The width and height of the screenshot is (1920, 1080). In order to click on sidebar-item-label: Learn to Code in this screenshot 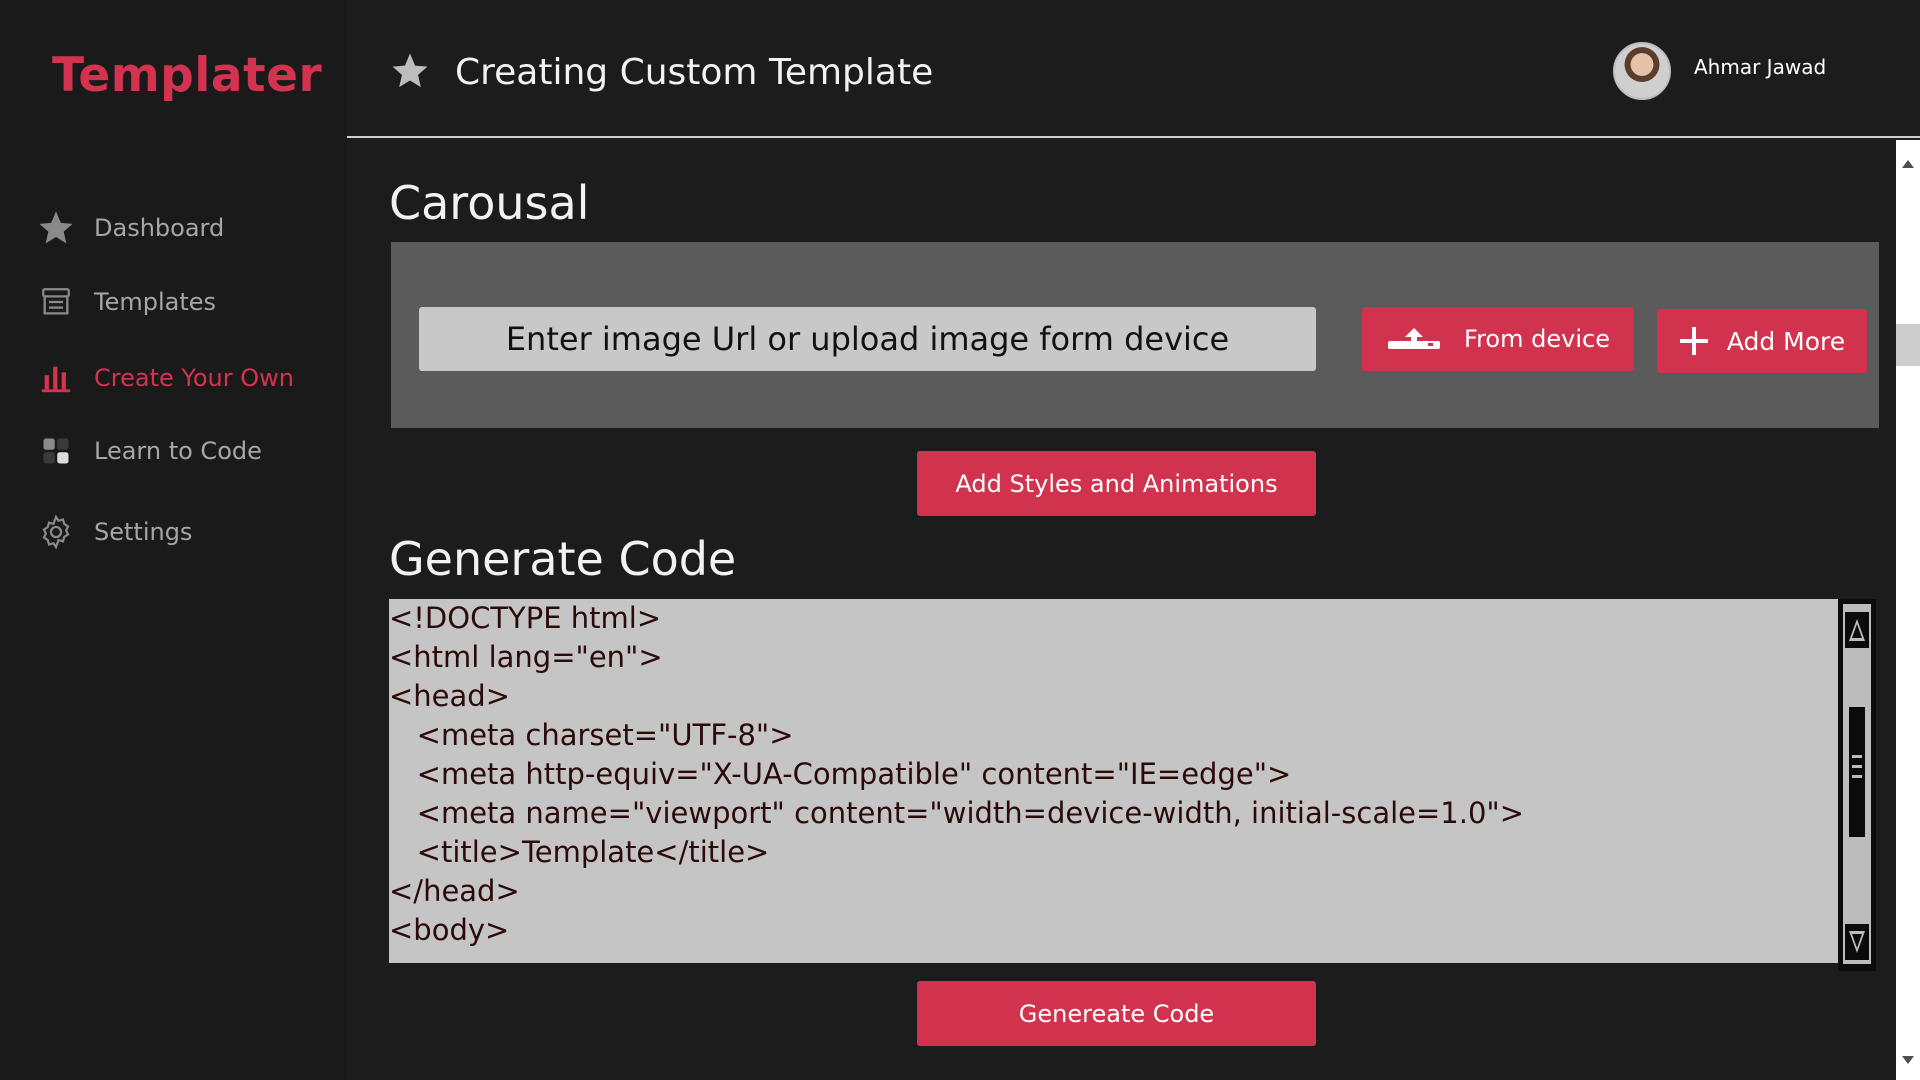, I will do `click(178, 451)`.